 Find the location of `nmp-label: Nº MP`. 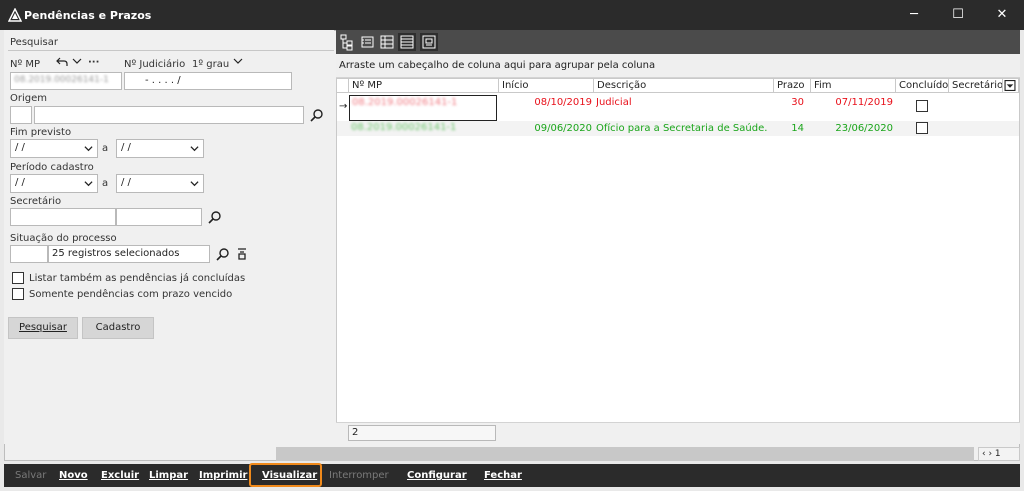

nmp-label: Nº MP is located at coordinates (25, 64).